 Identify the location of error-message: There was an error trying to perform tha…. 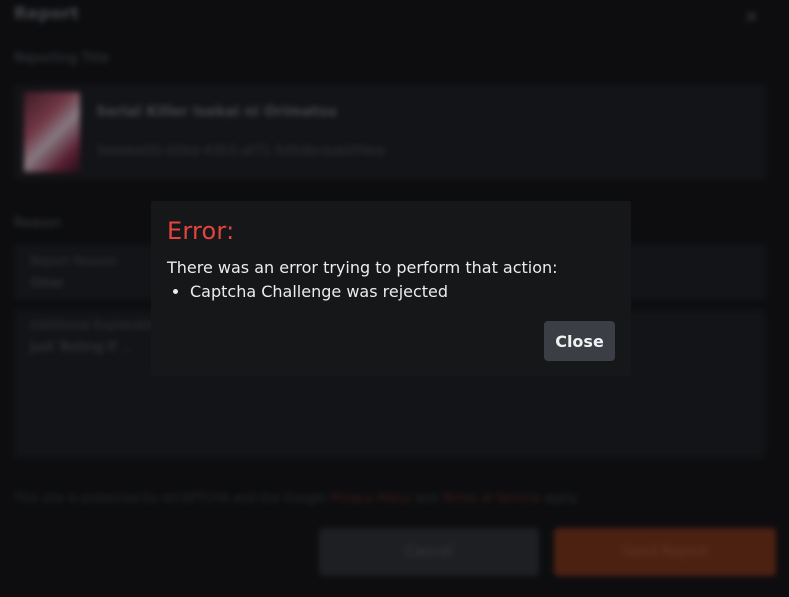
(362, 267).